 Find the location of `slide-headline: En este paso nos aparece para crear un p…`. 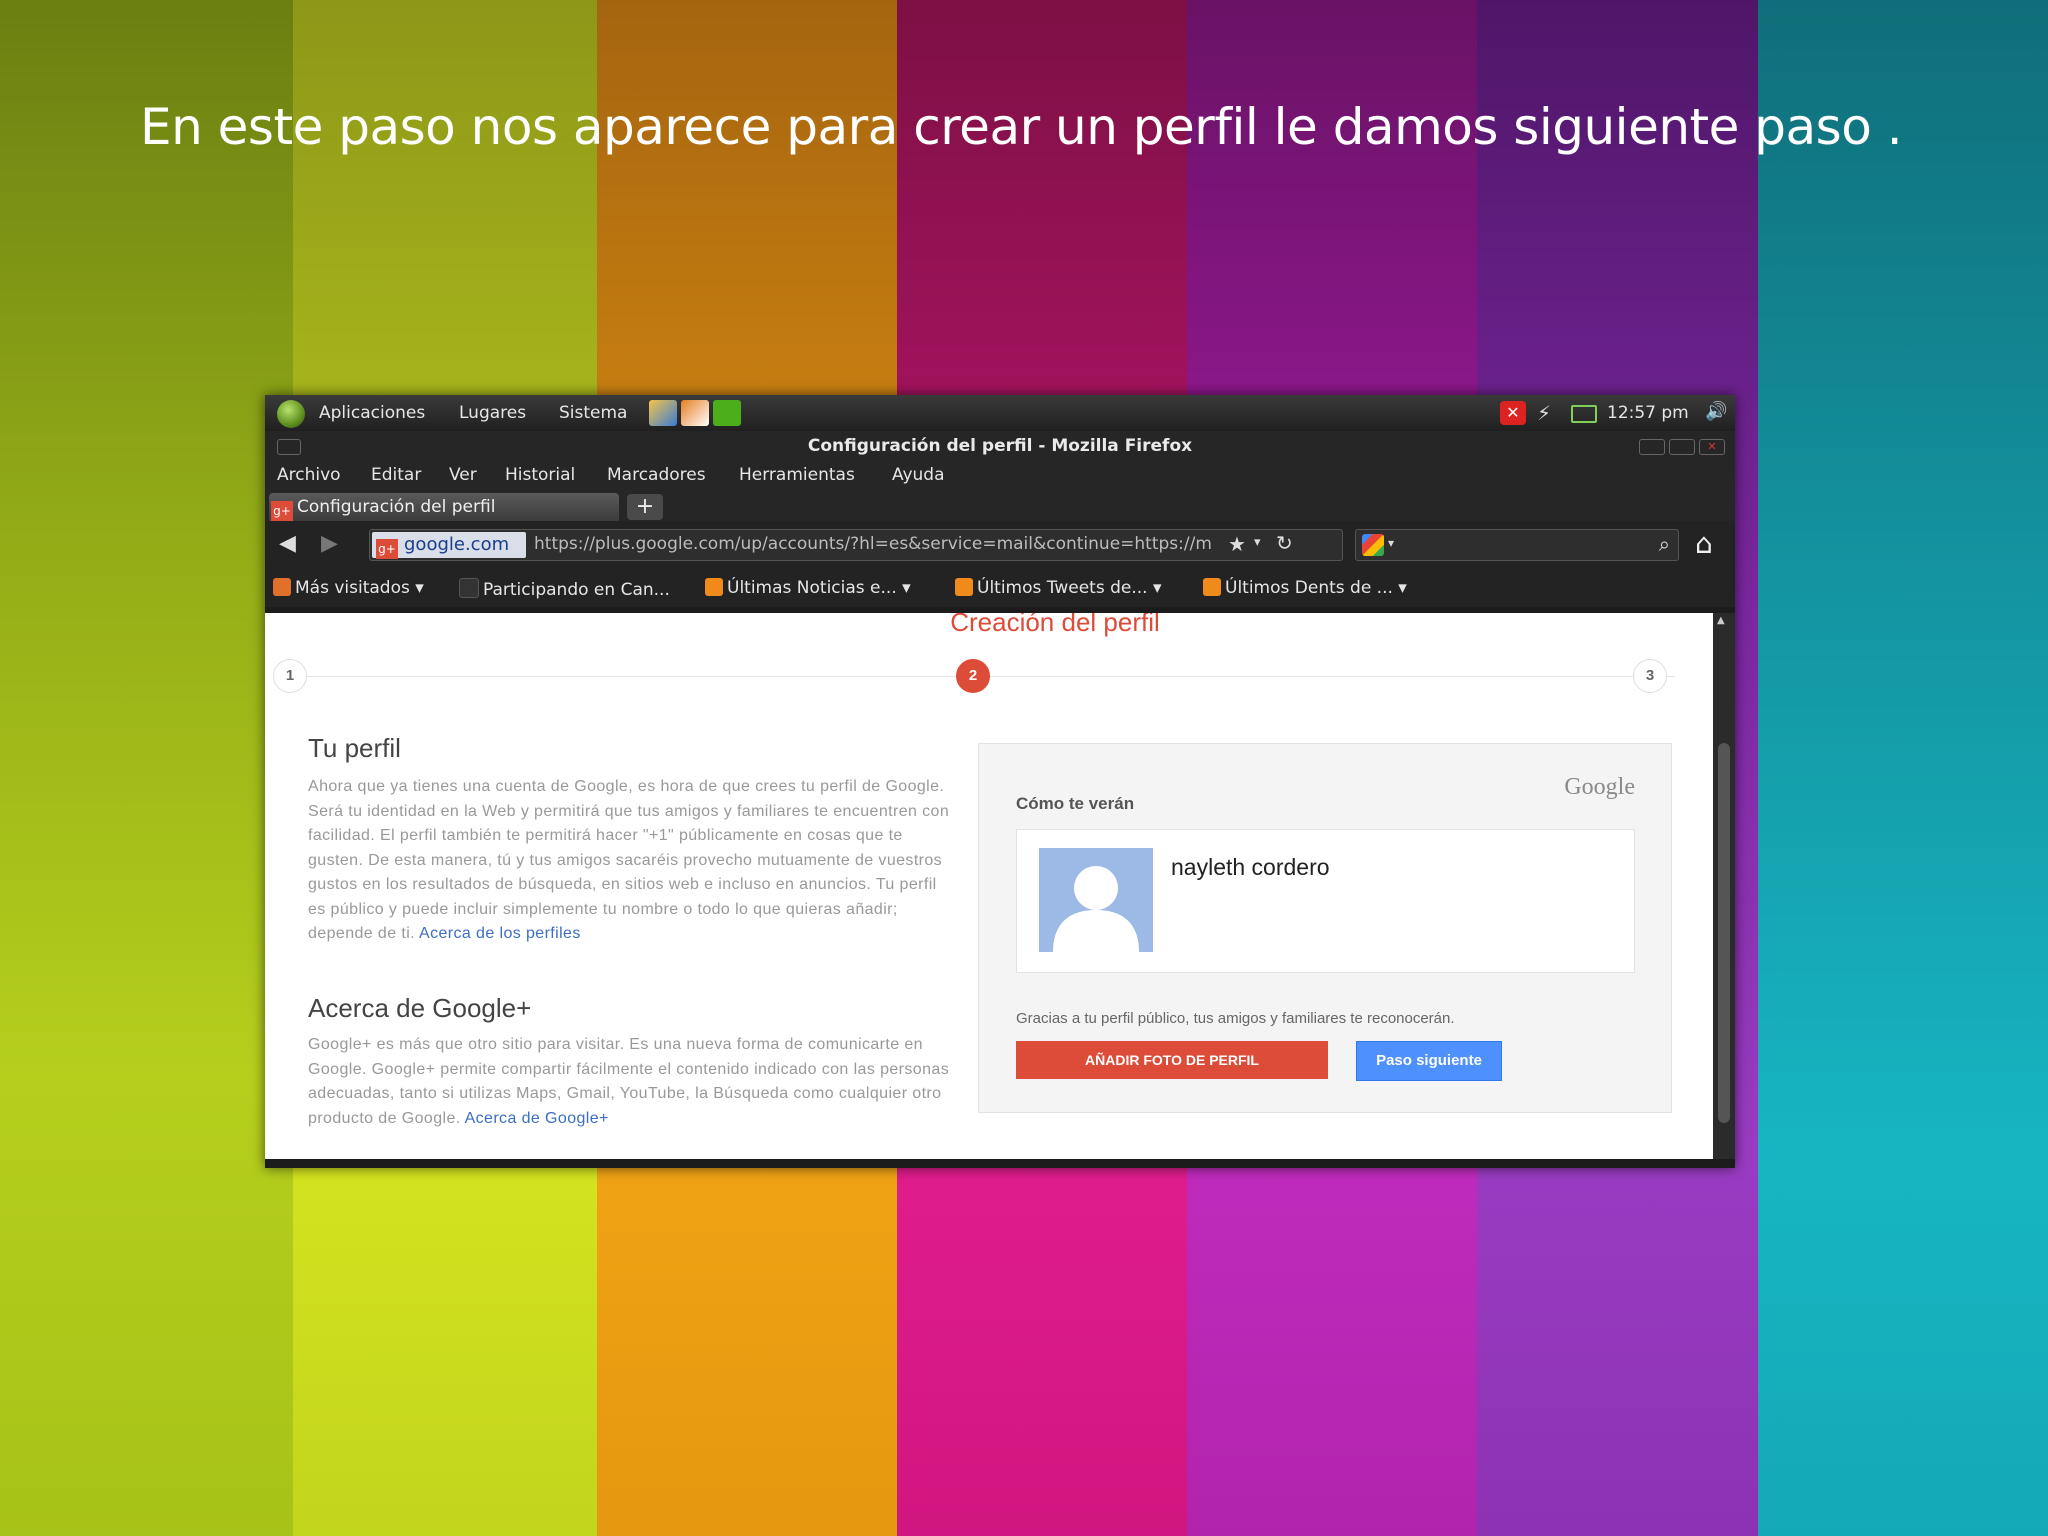

slide-headline: En este paso nos aparece para crear un p… is located at coordinates (1021, 127).